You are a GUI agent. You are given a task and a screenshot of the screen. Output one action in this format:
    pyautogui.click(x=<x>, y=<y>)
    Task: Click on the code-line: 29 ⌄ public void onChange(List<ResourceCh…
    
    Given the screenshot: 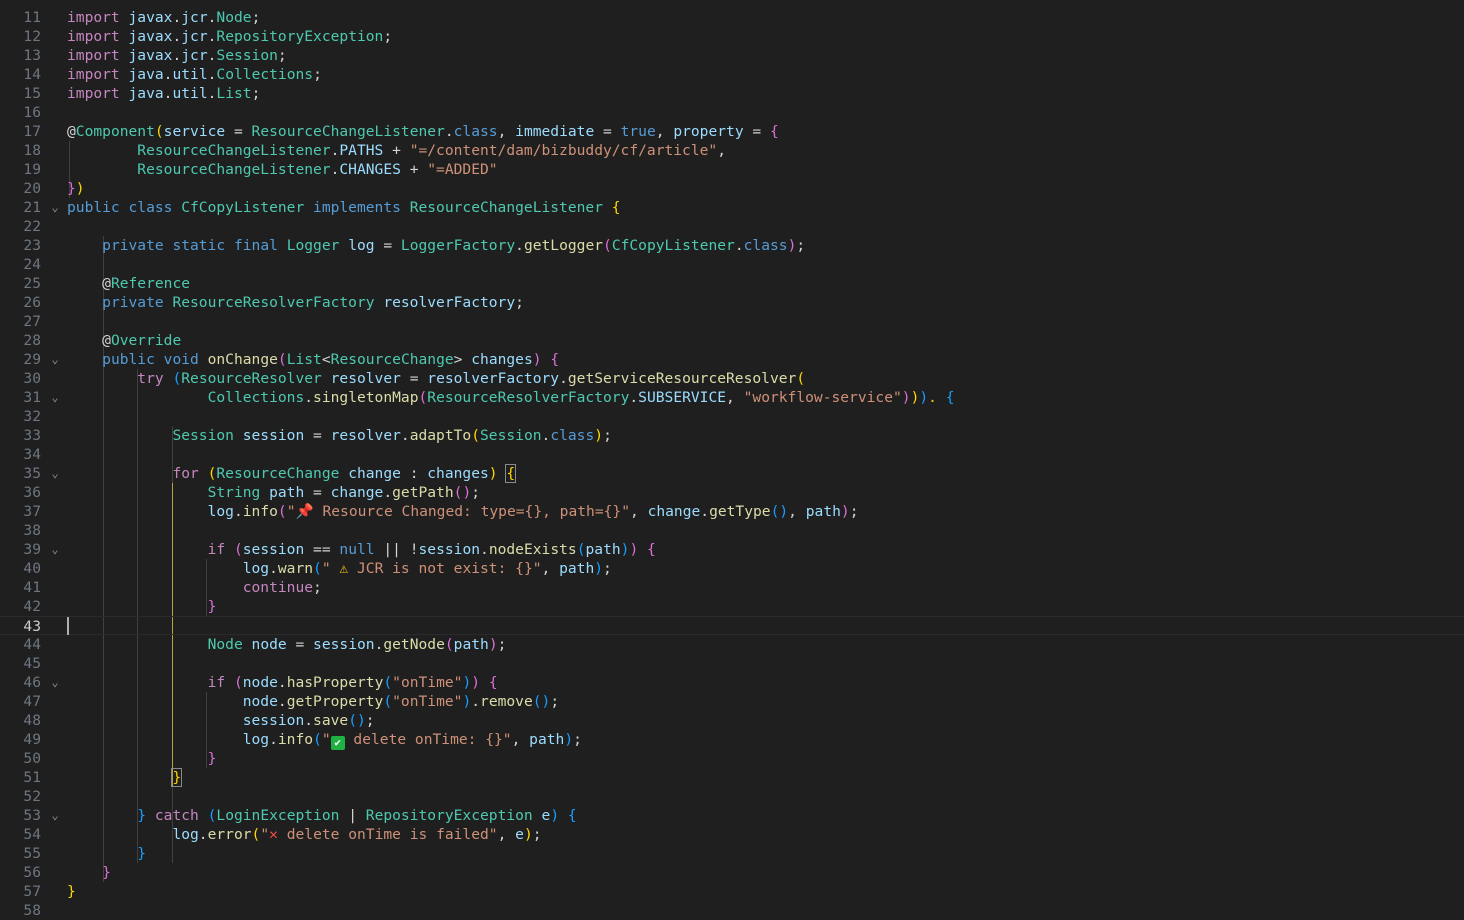 What is the action you would take?
    pyautogui.click(x=732, y=359)
    